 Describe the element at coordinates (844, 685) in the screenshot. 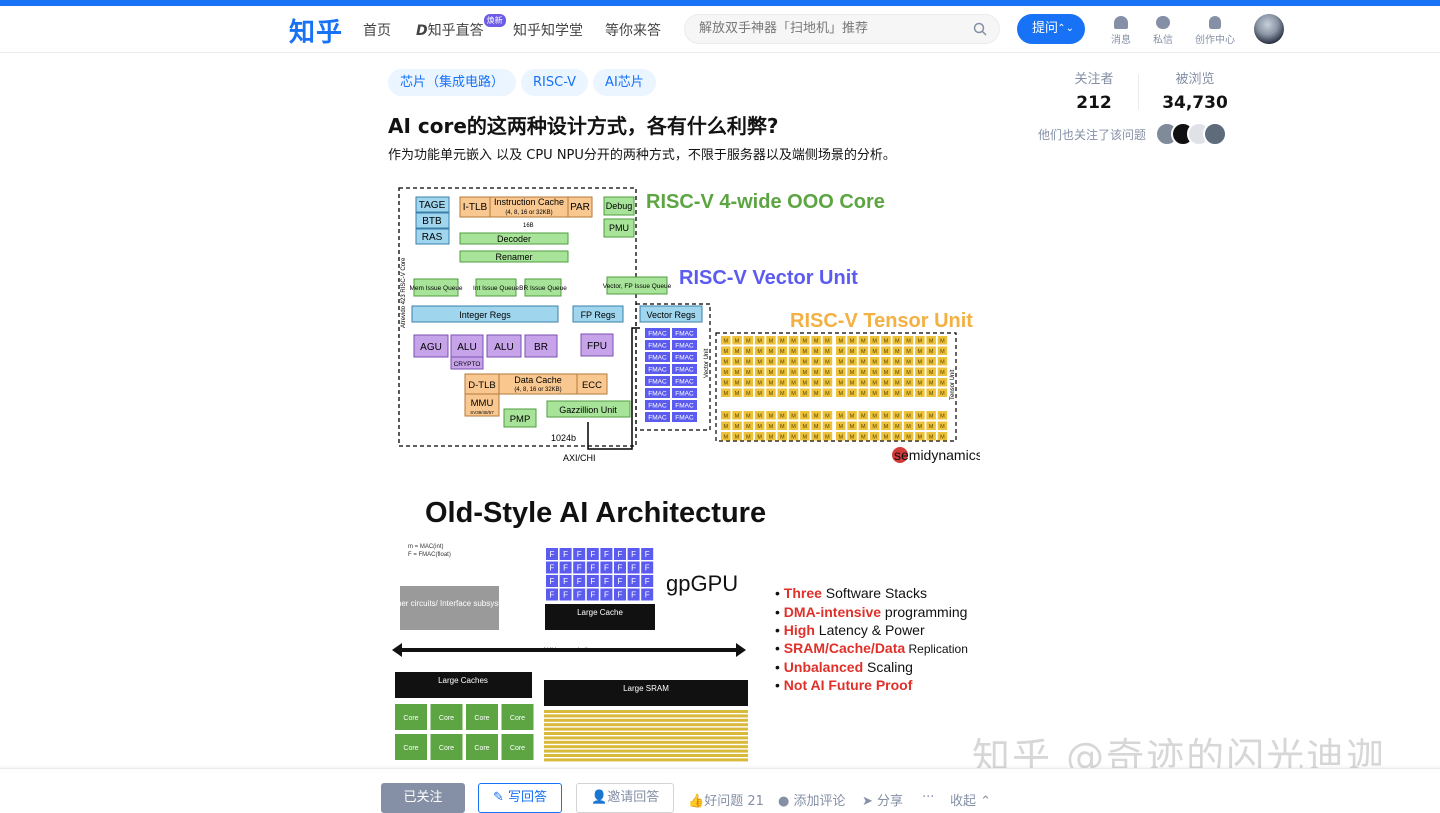

I see `bullet-6: • Not AI Future Proof` at that location.